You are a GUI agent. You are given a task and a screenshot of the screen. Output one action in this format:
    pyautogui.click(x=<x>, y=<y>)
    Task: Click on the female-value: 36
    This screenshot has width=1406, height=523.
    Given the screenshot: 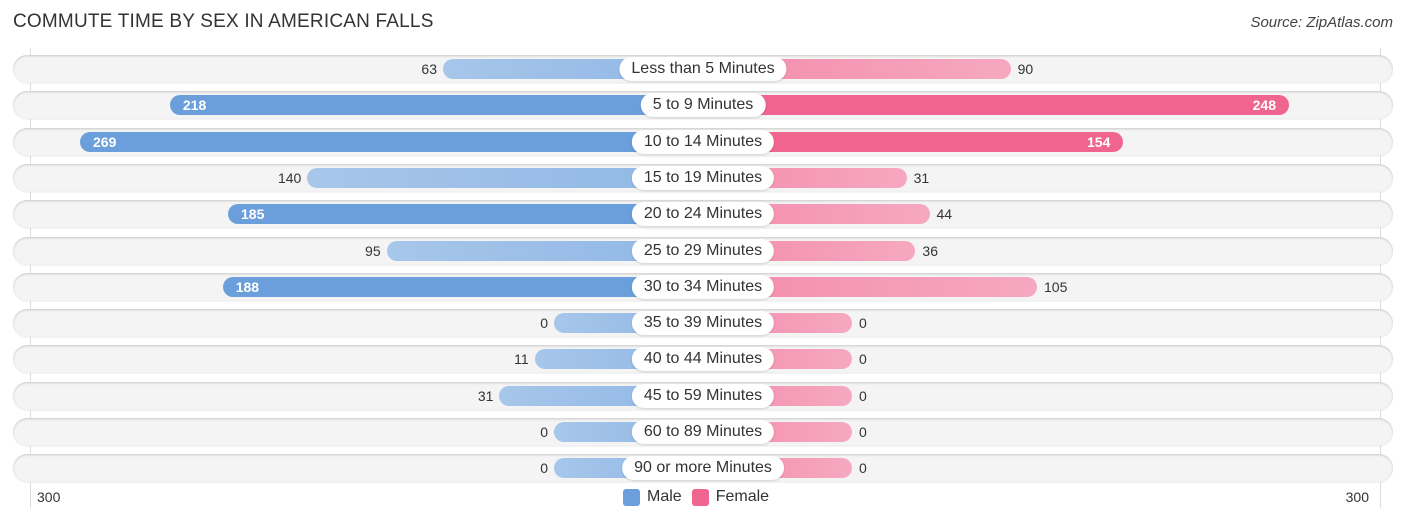 What is the action you would take?
    pyautogui.click(x=930, y=250)
    